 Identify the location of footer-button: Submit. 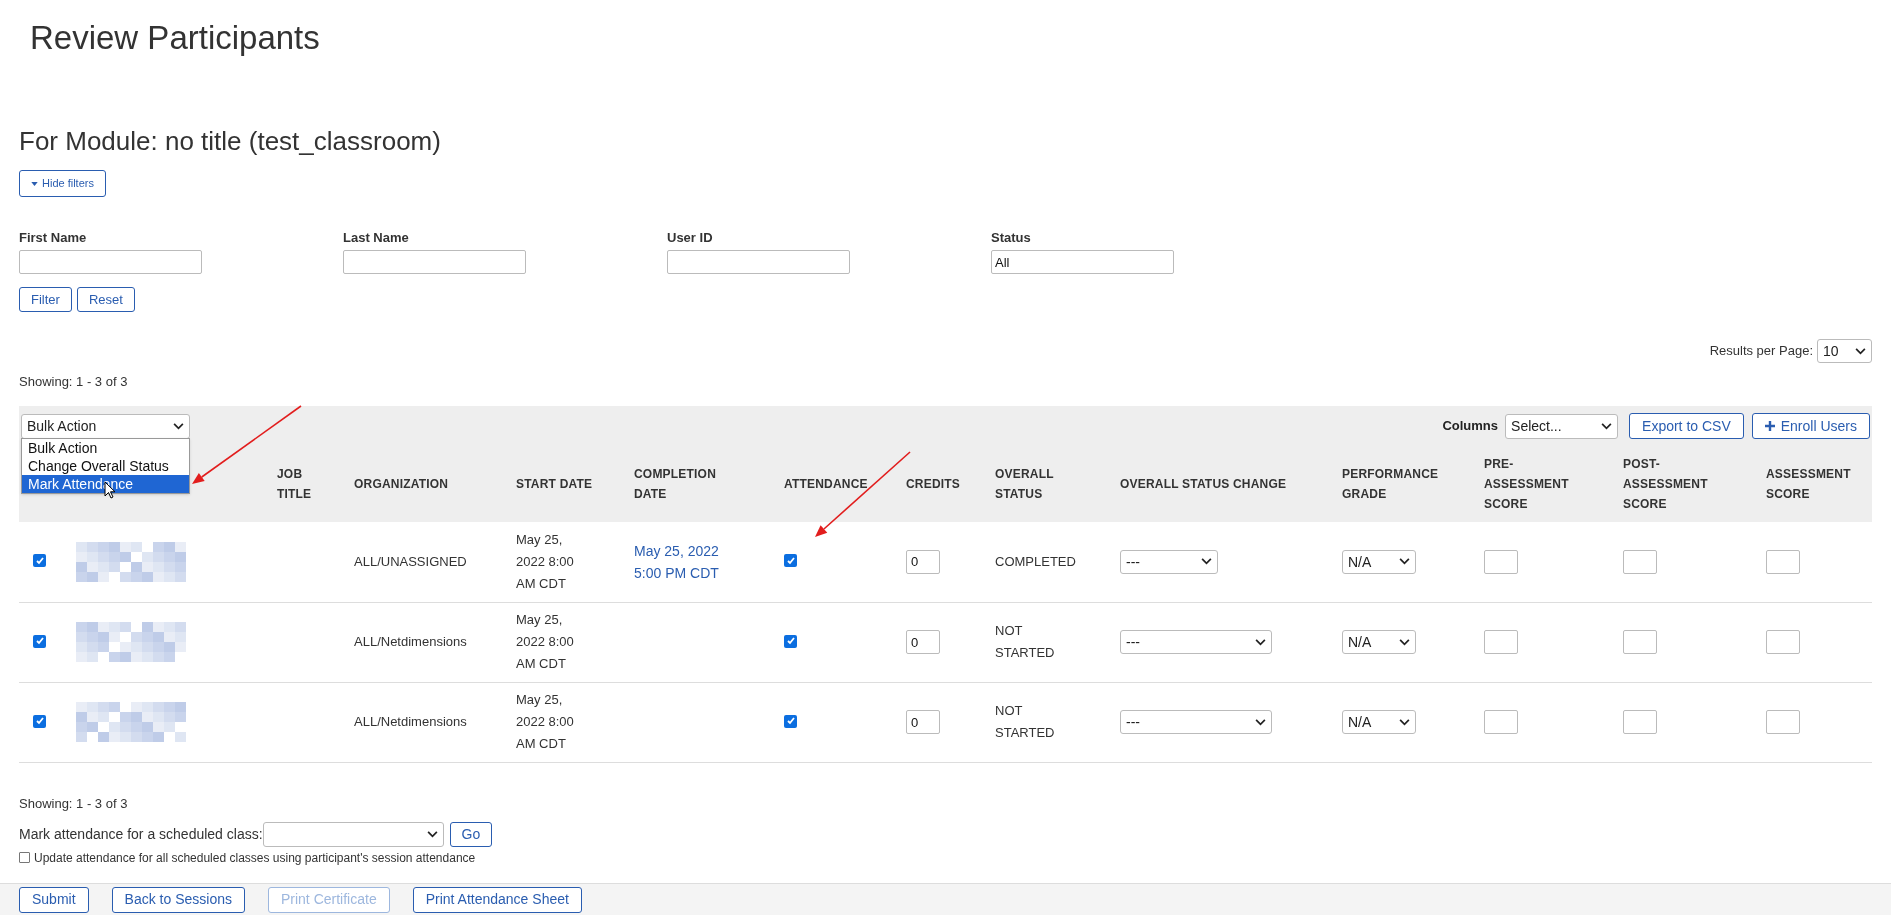
(54, 899).